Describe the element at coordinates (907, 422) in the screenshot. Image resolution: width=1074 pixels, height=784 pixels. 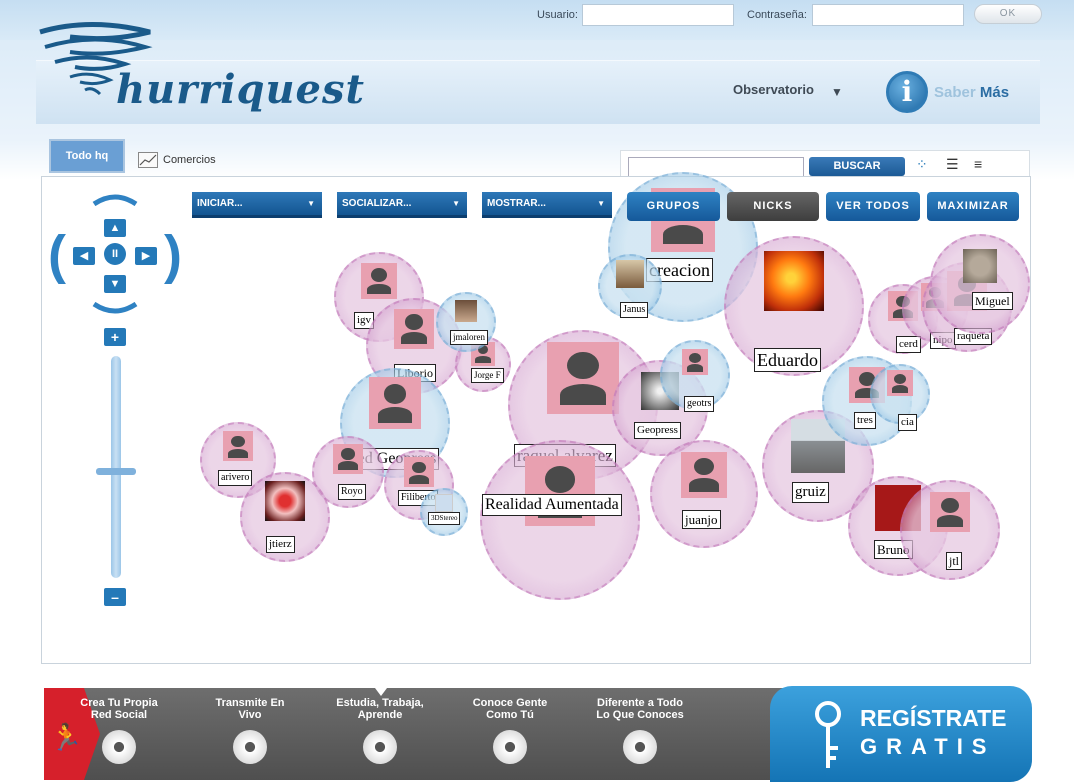
I see `user-nick-label: cia` at that location.